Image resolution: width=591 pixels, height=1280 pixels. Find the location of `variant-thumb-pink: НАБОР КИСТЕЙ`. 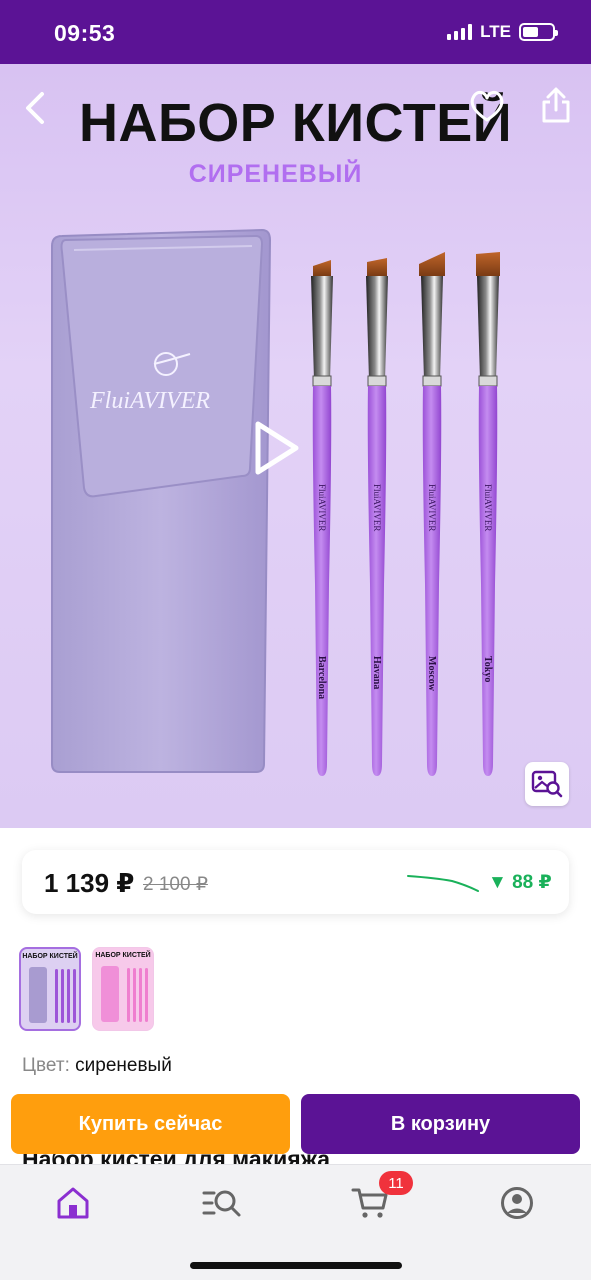

variant-thumb-pink: НАБОР КИСТЕЙ is located at coordinates (123, 989).